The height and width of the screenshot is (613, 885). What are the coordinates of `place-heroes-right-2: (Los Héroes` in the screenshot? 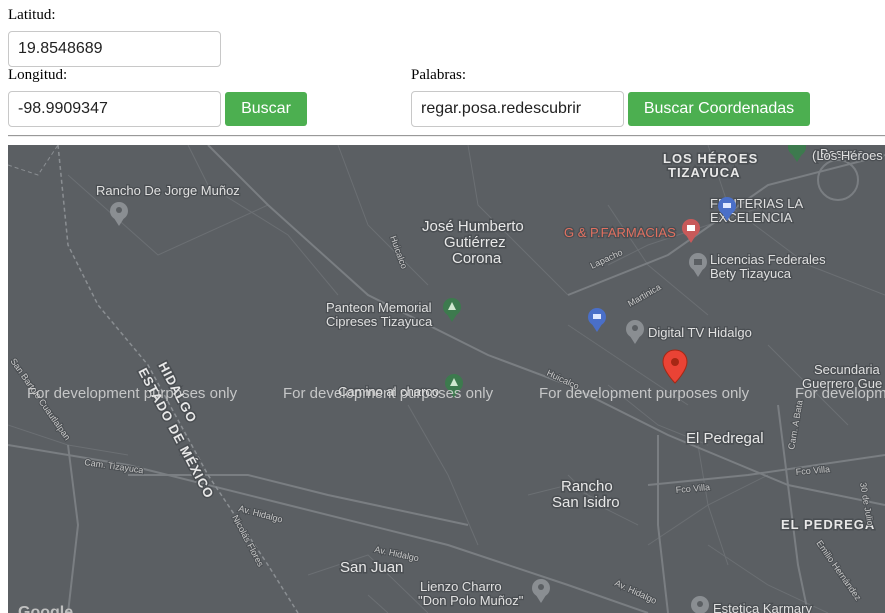 It's located at (847, 155).